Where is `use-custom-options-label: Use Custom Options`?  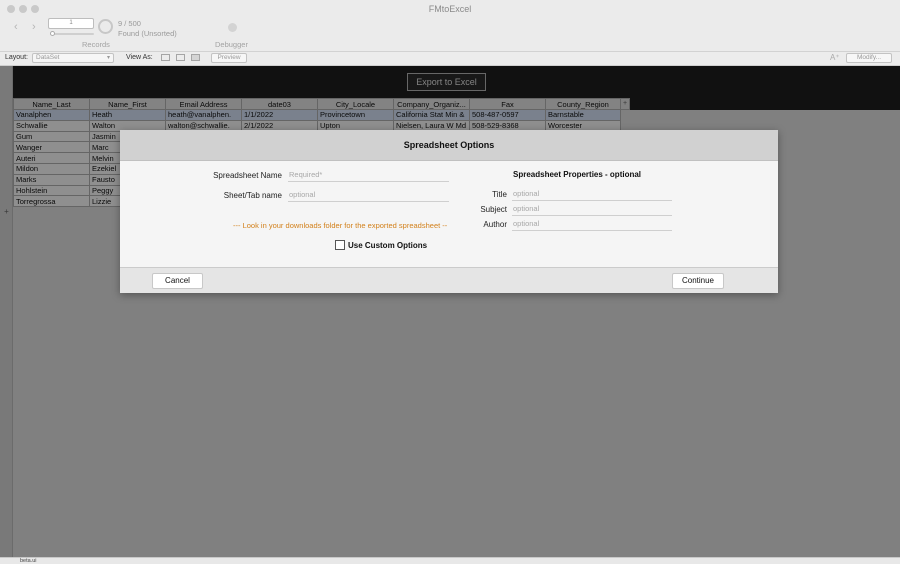 use-custom-options-label: Use Custom Options is located at coordinates (387, 245).